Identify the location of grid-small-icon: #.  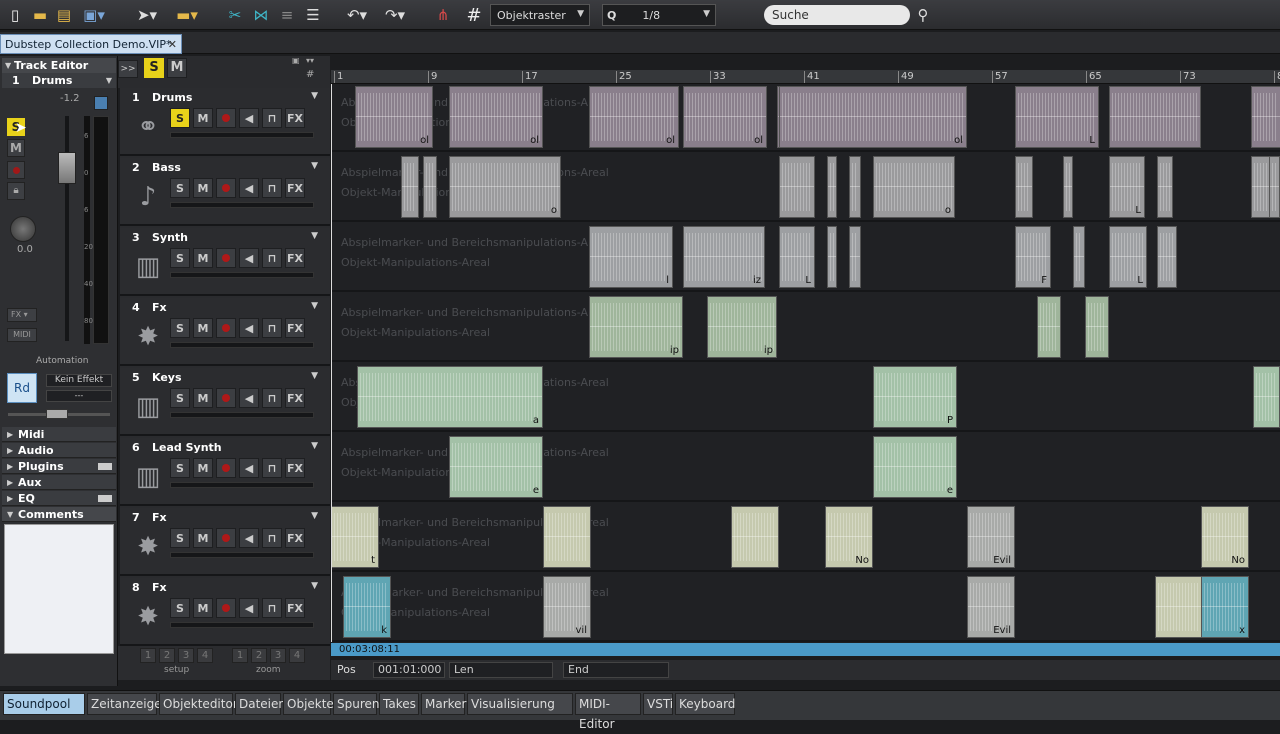
(313, 75).